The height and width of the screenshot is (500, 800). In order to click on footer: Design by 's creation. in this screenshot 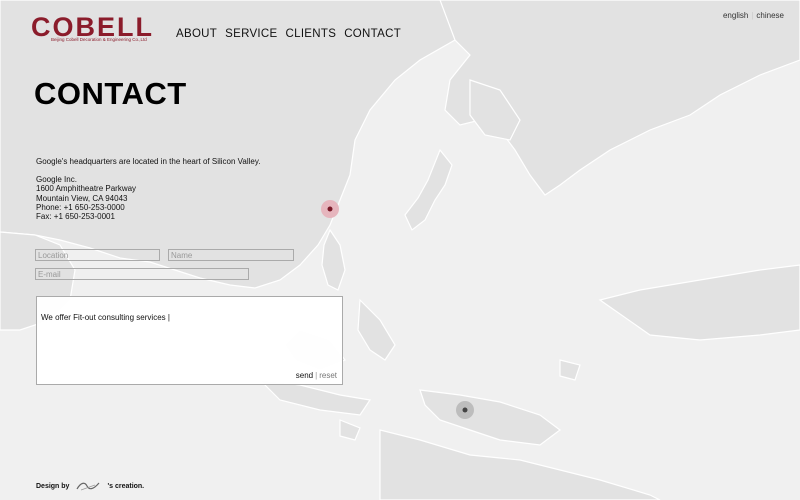, I will do `click(90, 486)`.